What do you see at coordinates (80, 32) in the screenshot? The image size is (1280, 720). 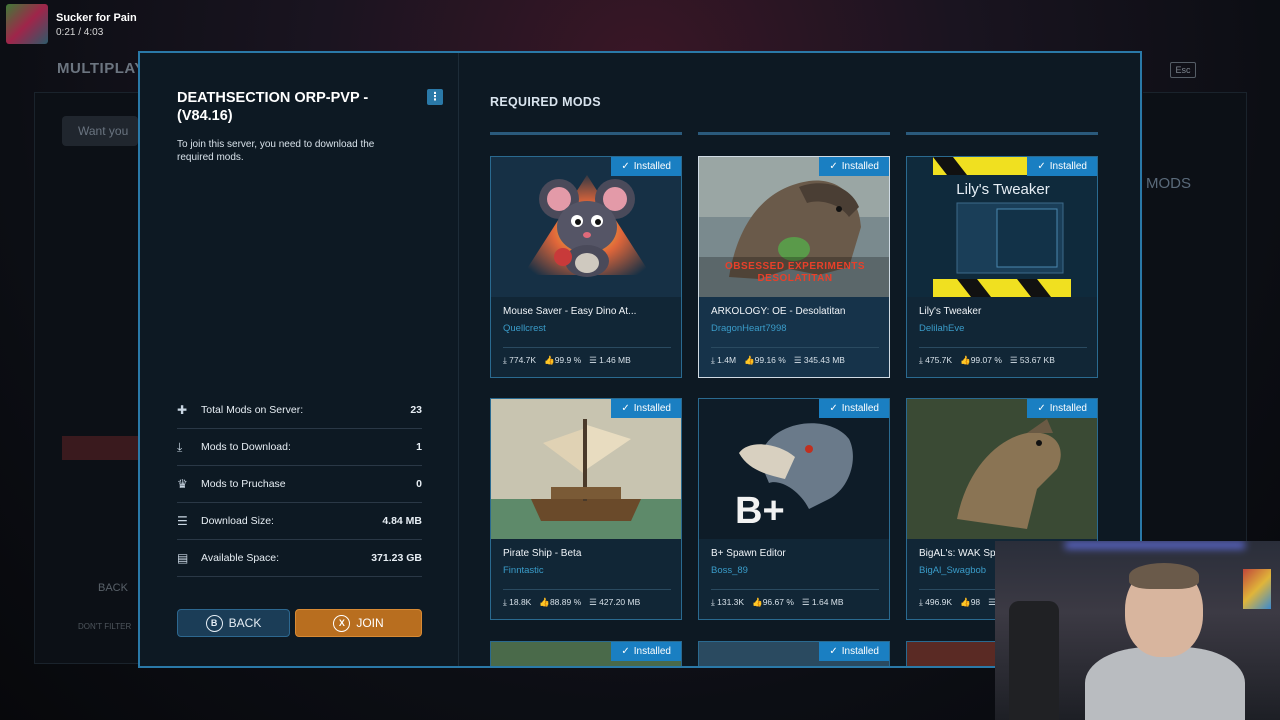 I see `track-time: 0:21 / 4:03` at bounding box center [80, 32].